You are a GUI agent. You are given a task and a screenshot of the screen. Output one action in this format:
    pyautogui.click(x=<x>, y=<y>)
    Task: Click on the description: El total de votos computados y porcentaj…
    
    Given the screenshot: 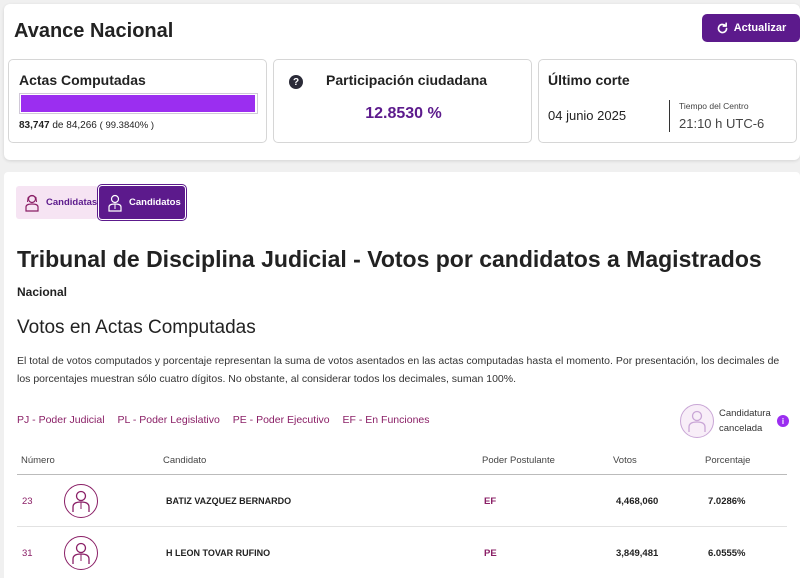 What is the action you would take?
    pyautogui.click(x=398, y=370)
    